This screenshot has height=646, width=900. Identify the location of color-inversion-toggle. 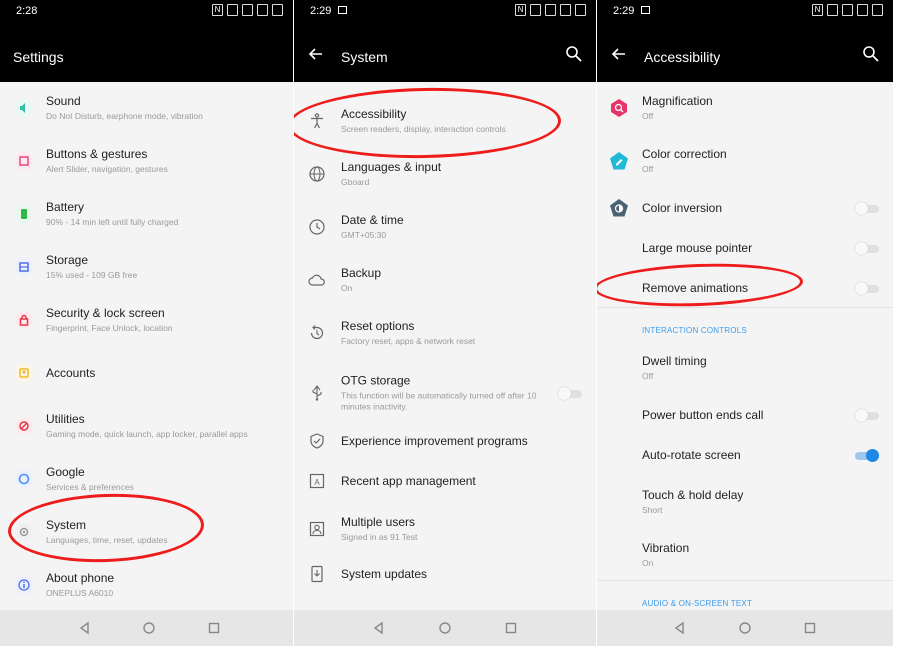
(867, 208).